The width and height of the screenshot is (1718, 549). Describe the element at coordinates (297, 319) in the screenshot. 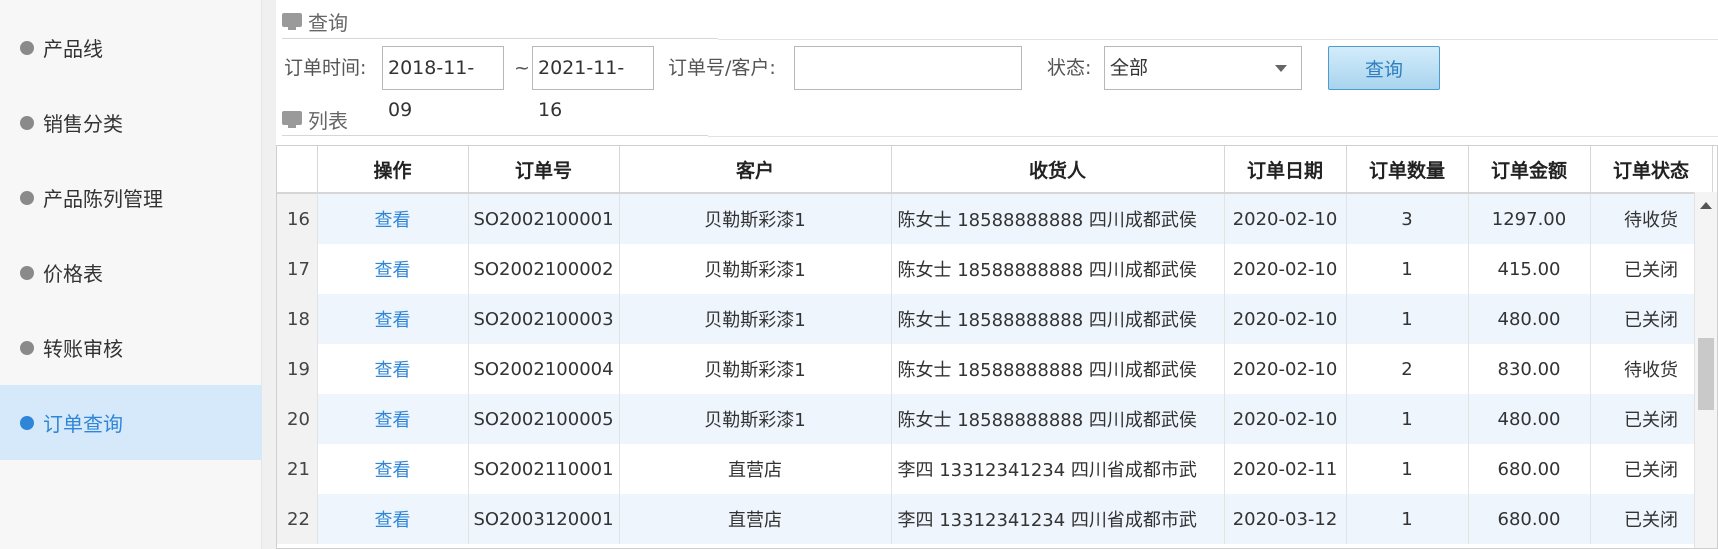

I see `row-number: 18` at that location.